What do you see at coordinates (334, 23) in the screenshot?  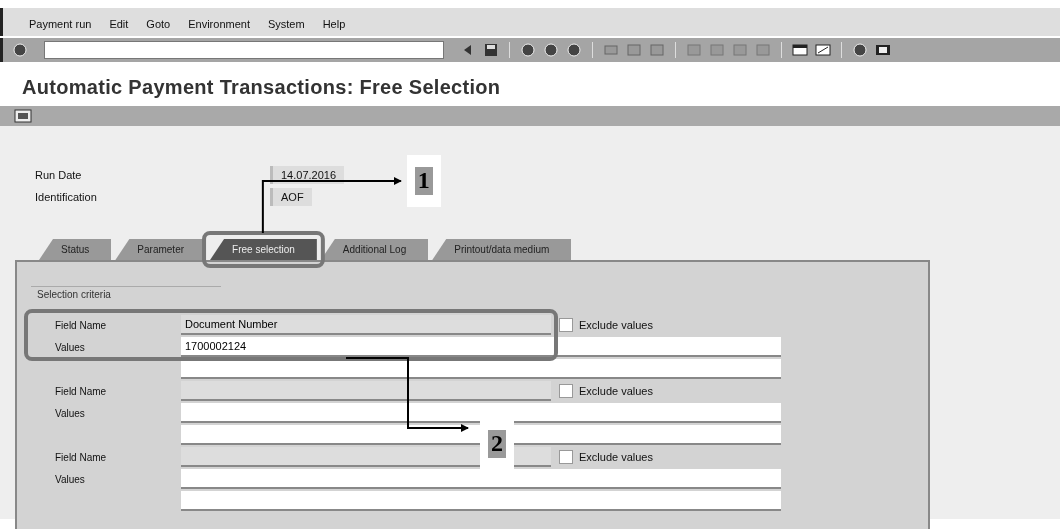 I see `menu-item: Help` at bounding box center [334, 23].